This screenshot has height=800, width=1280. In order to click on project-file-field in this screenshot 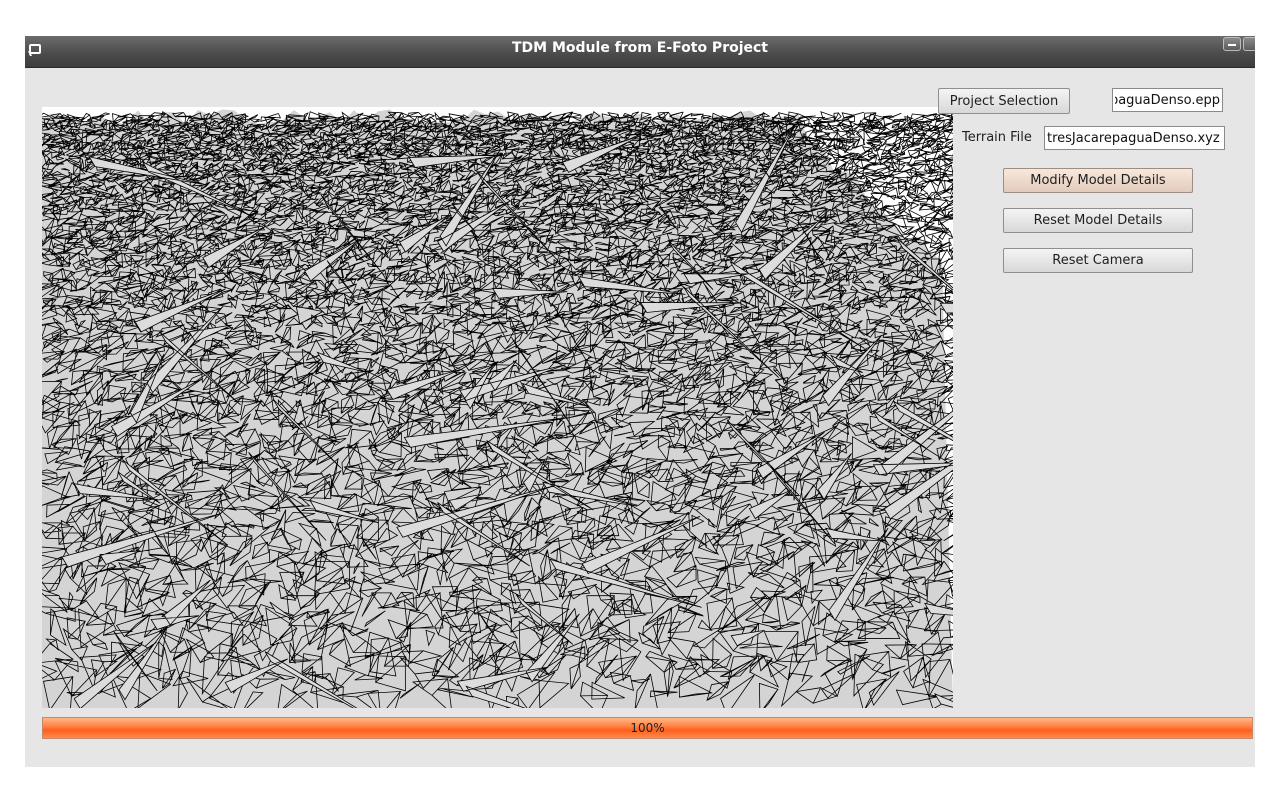, I will do `click(1167, 100)`.